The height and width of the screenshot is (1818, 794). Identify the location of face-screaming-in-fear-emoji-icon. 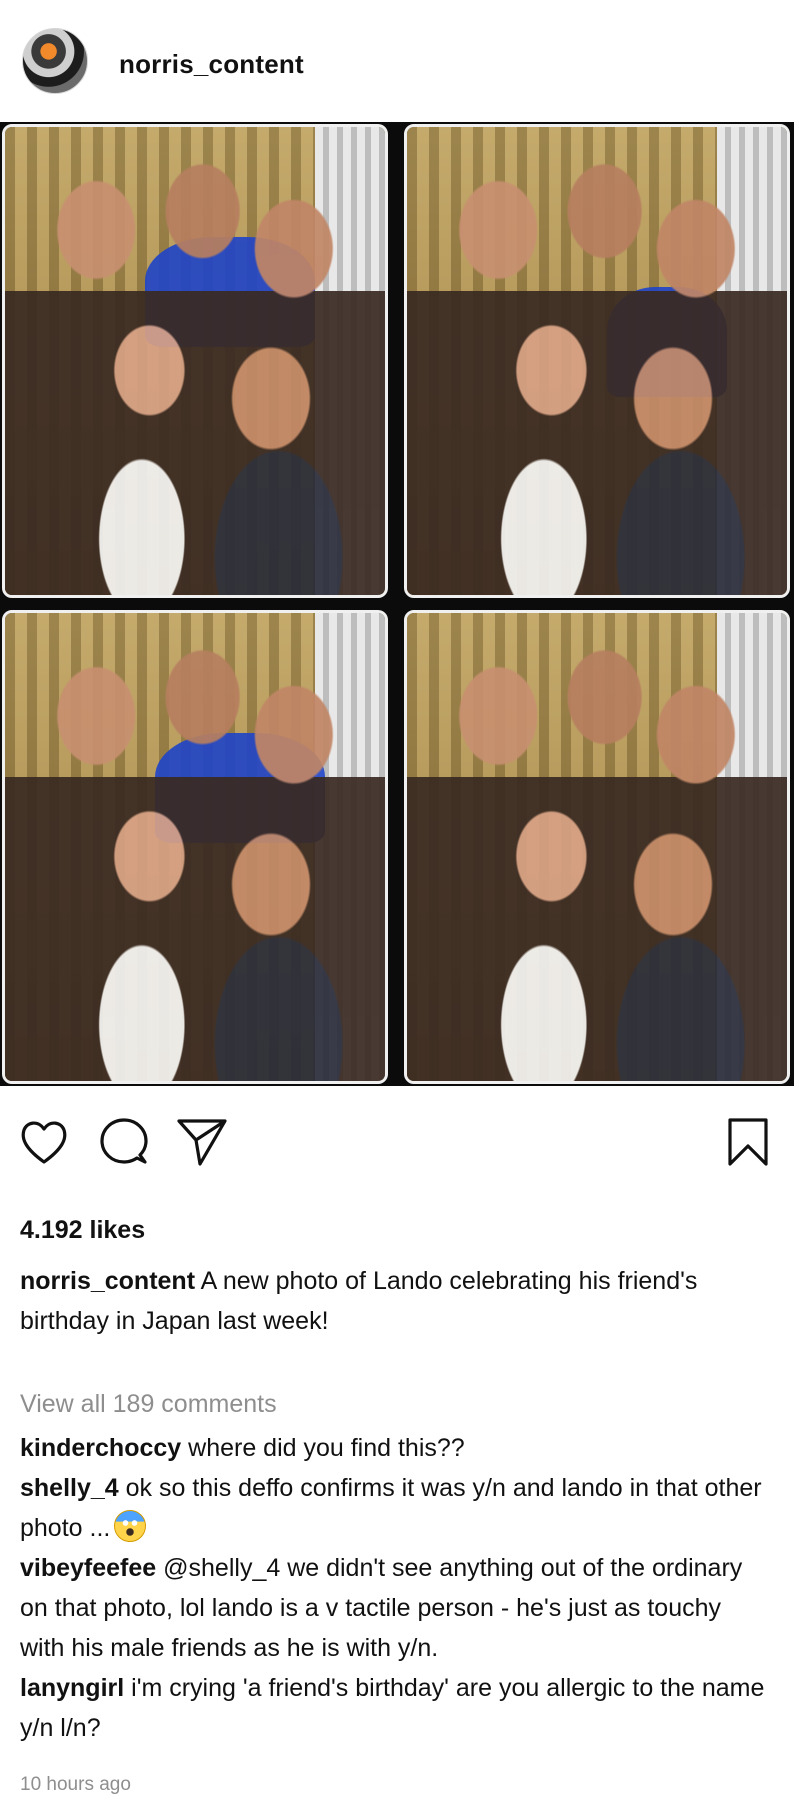
(130, 1526).